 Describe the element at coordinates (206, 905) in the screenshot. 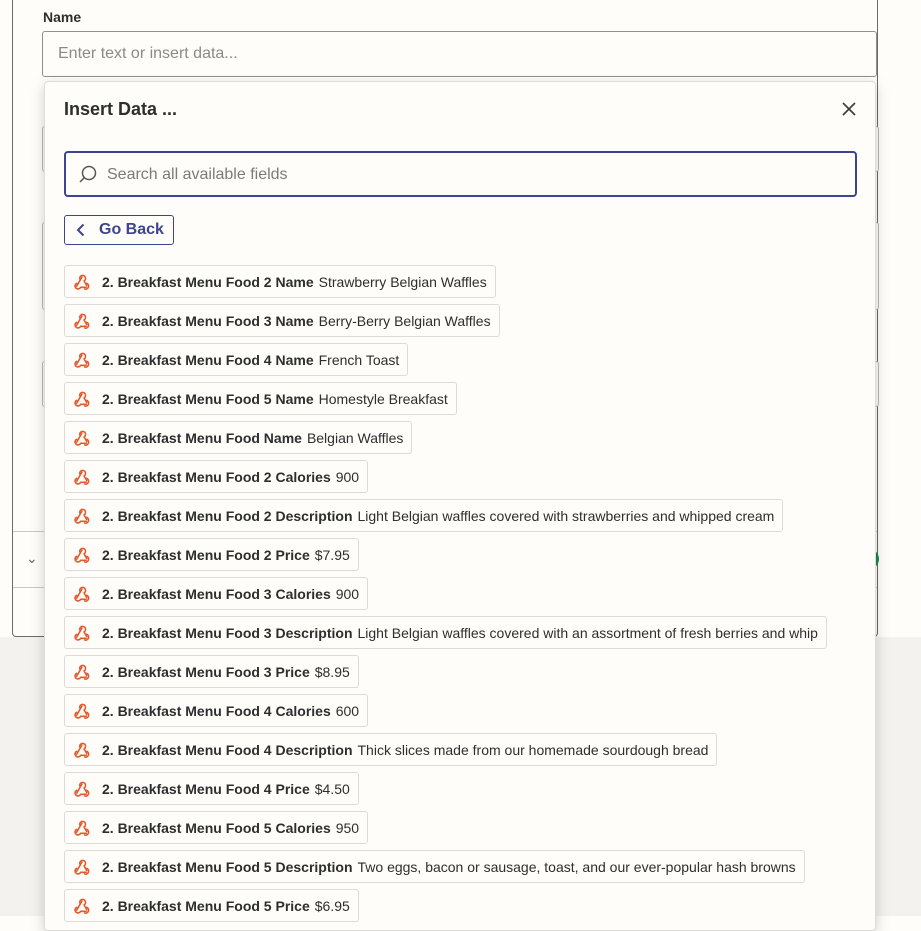

I see `field-key: 2. Breakfast Menu Food 5 Price` at that location.